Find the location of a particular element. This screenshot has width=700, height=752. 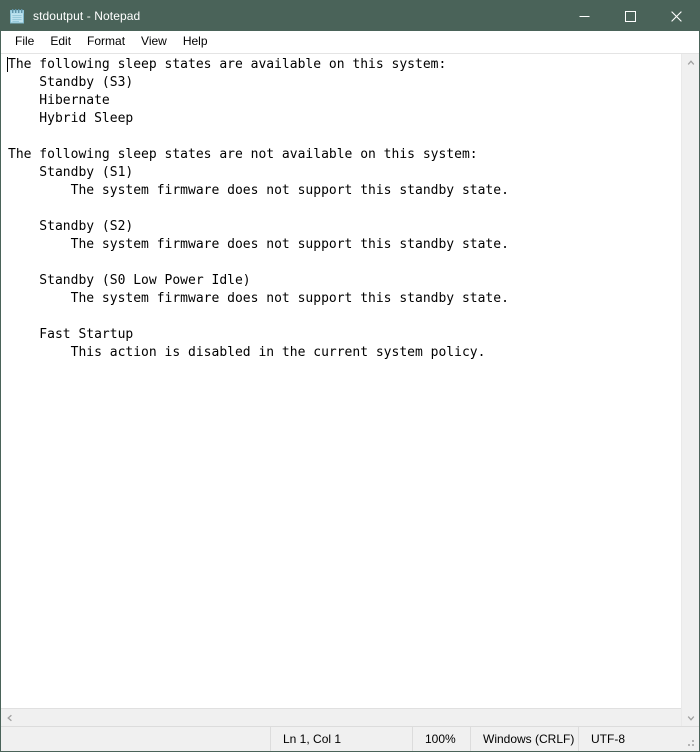

chevron-up-icon is located at coordinates (690, 62).